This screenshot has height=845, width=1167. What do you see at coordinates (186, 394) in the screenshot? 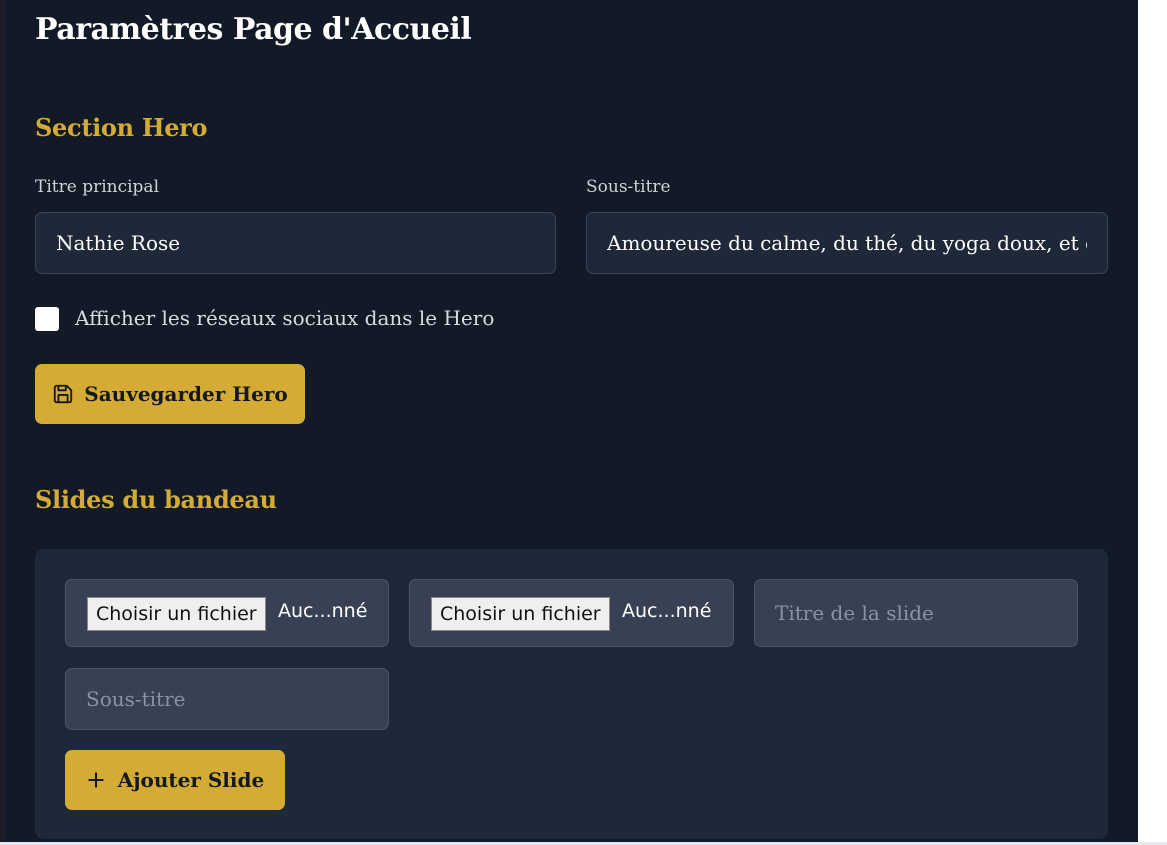
I see `save-hero-button-label: Sauvegarder Hero` at bounding box center [186, 394].